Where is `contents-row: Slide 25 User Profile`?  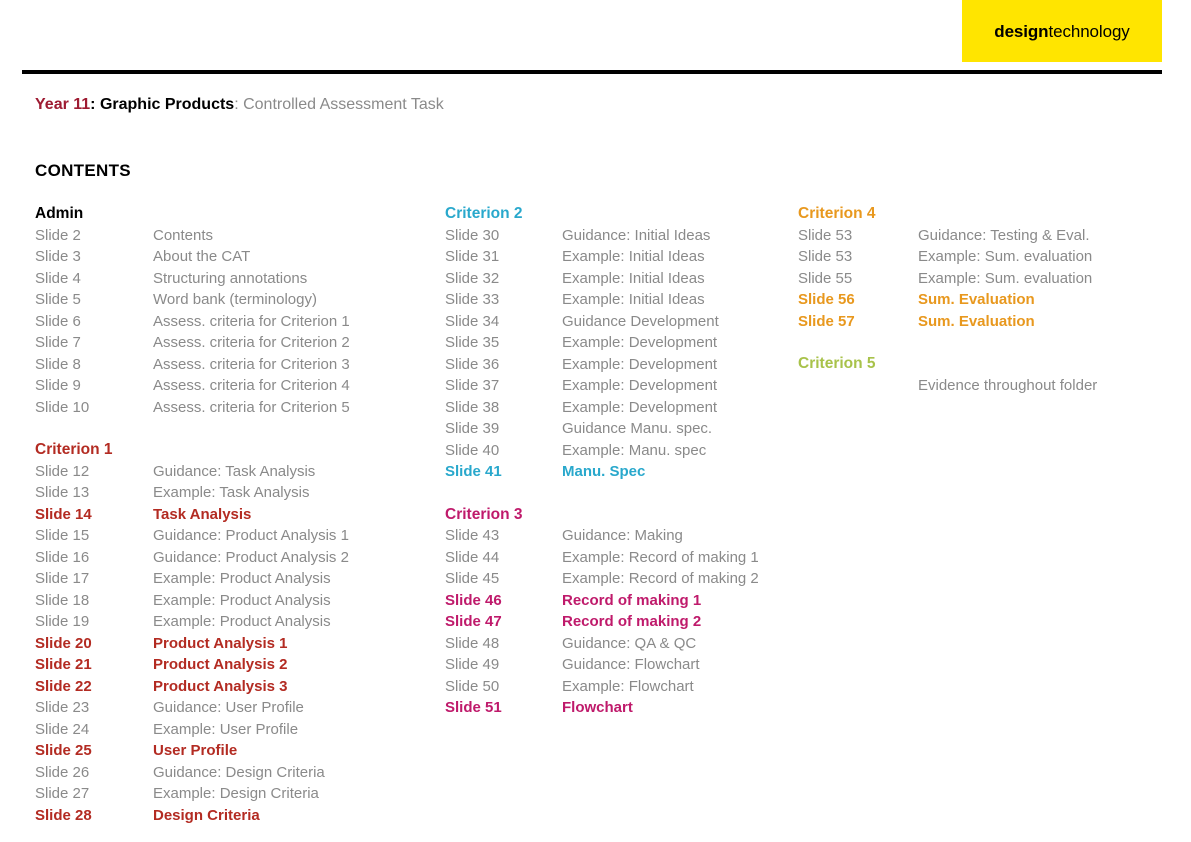 contents-row: Slide 25 User Profile is located at coordinates (235, 751).